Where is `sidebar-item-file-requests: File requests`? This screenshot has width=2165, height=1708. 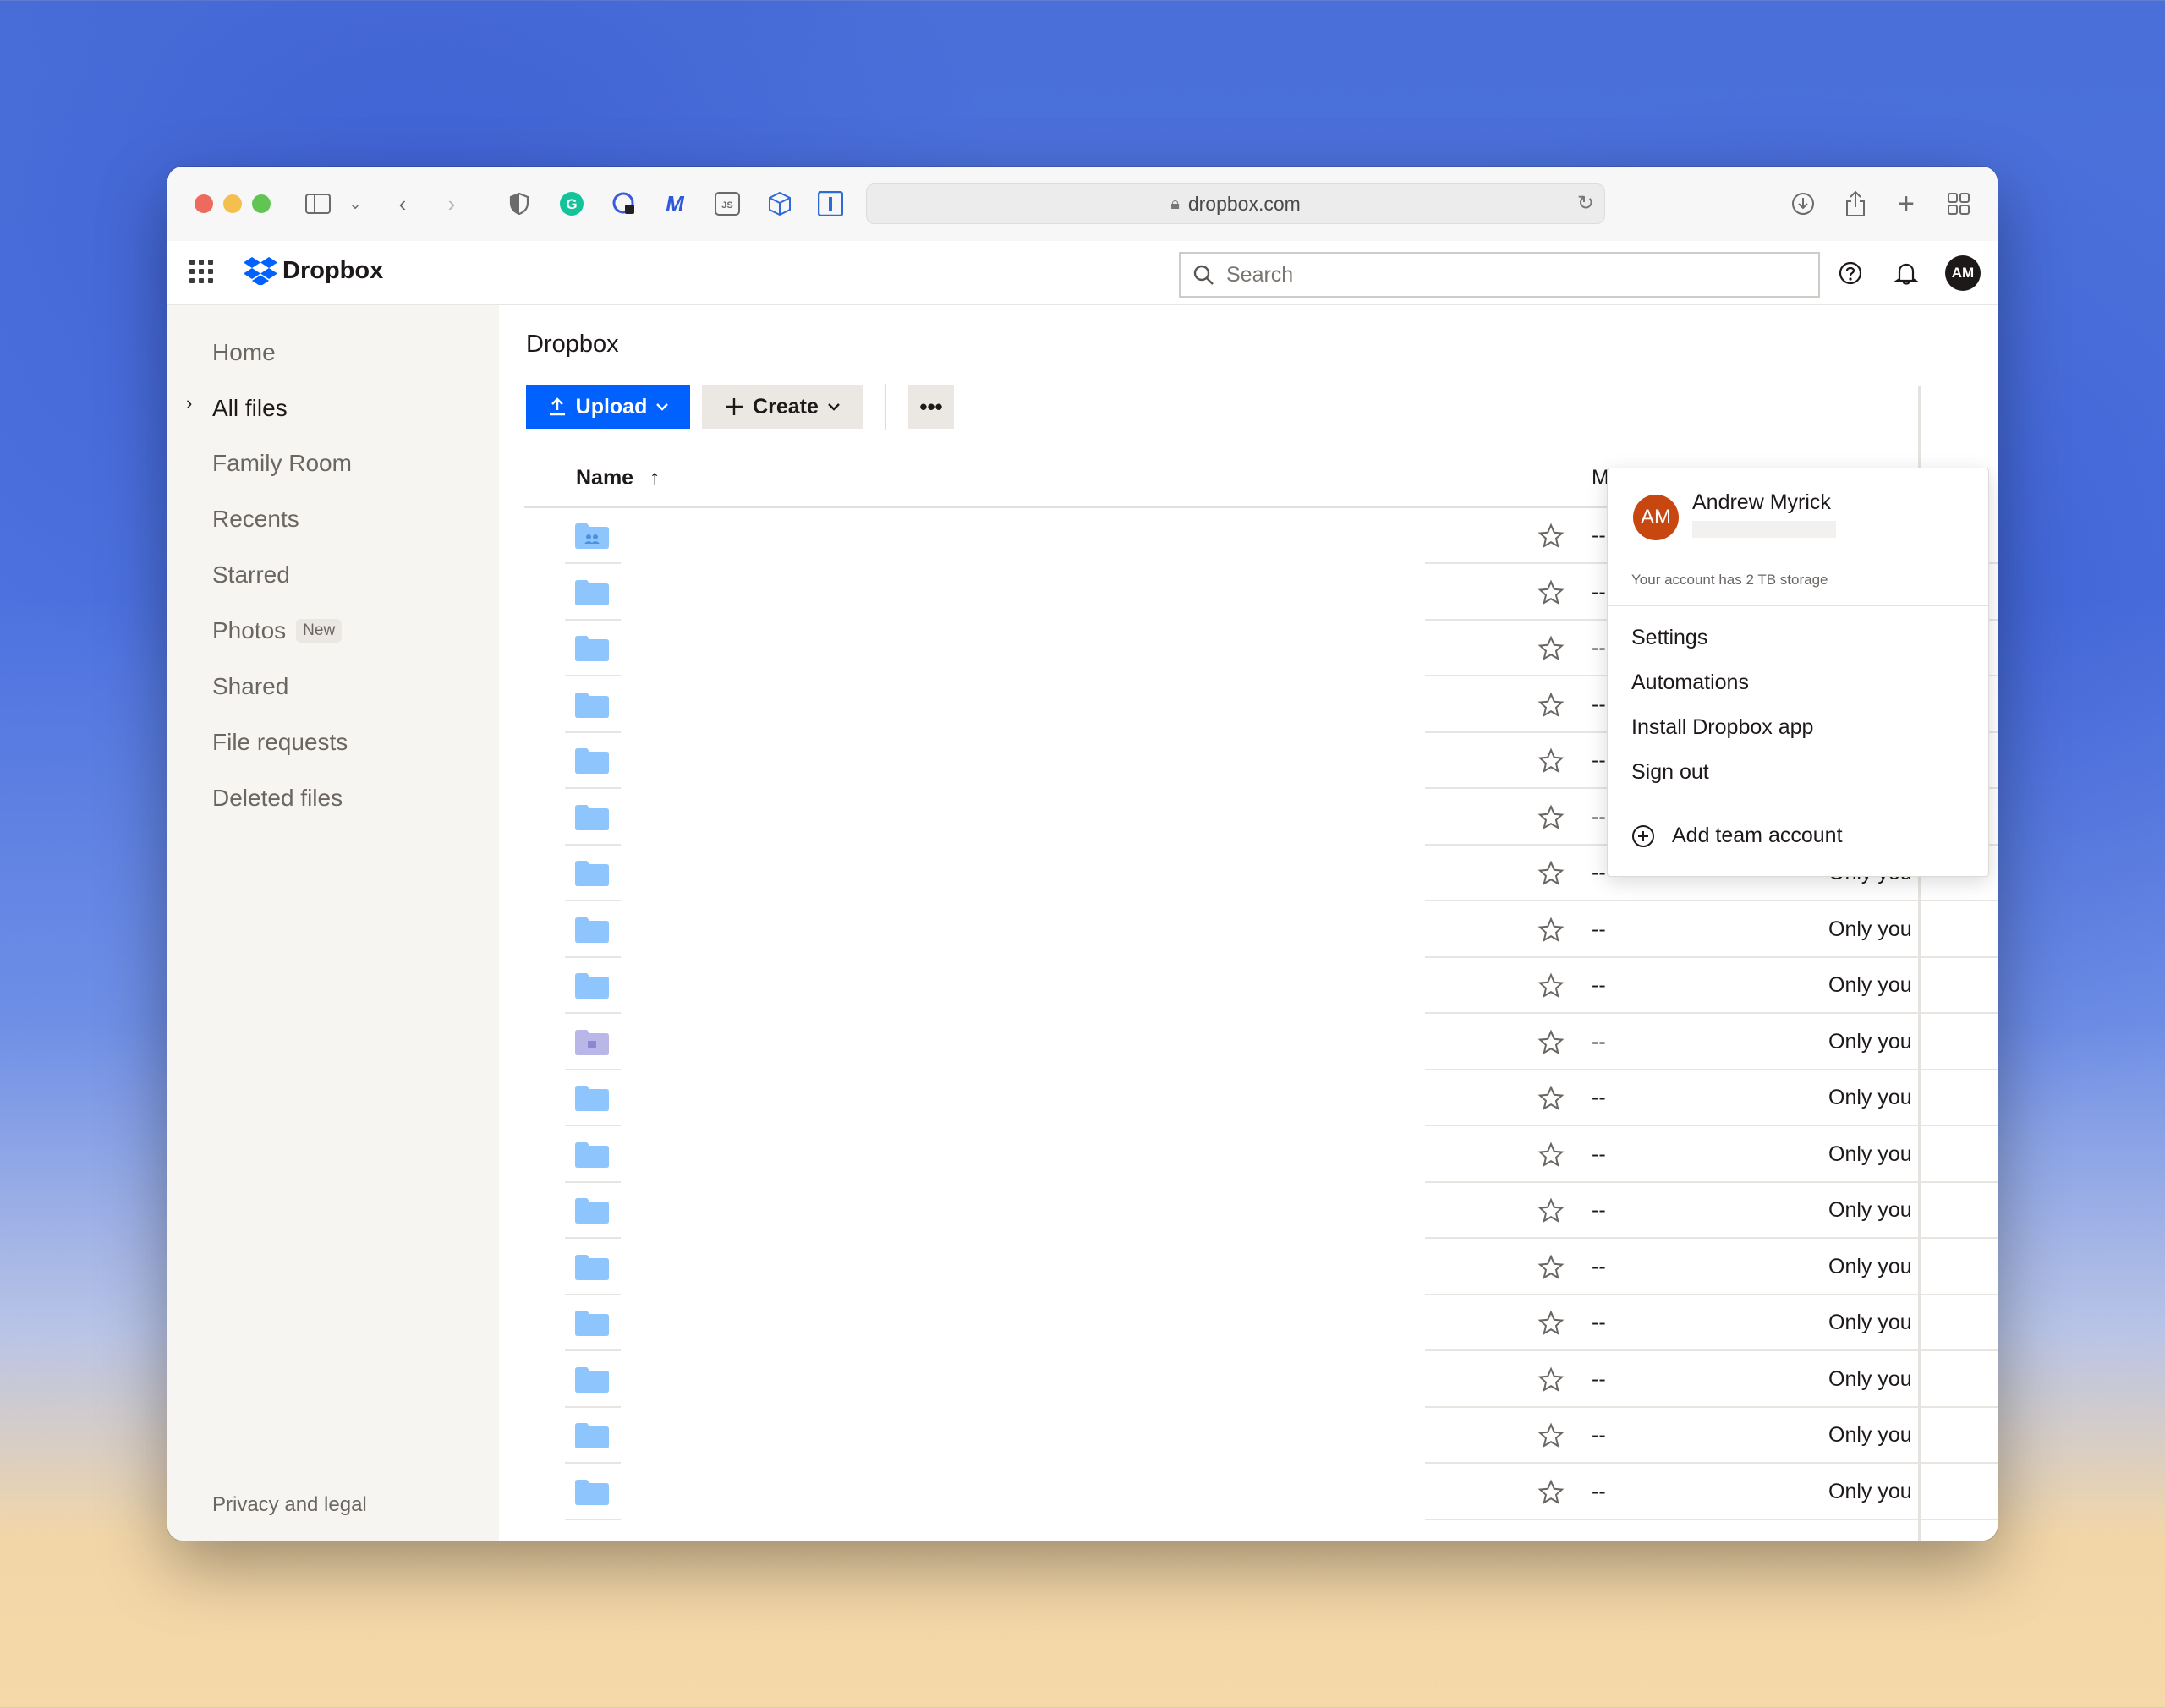
sidebar-item-file-requests: File requests is located at coordinates (280, 742).